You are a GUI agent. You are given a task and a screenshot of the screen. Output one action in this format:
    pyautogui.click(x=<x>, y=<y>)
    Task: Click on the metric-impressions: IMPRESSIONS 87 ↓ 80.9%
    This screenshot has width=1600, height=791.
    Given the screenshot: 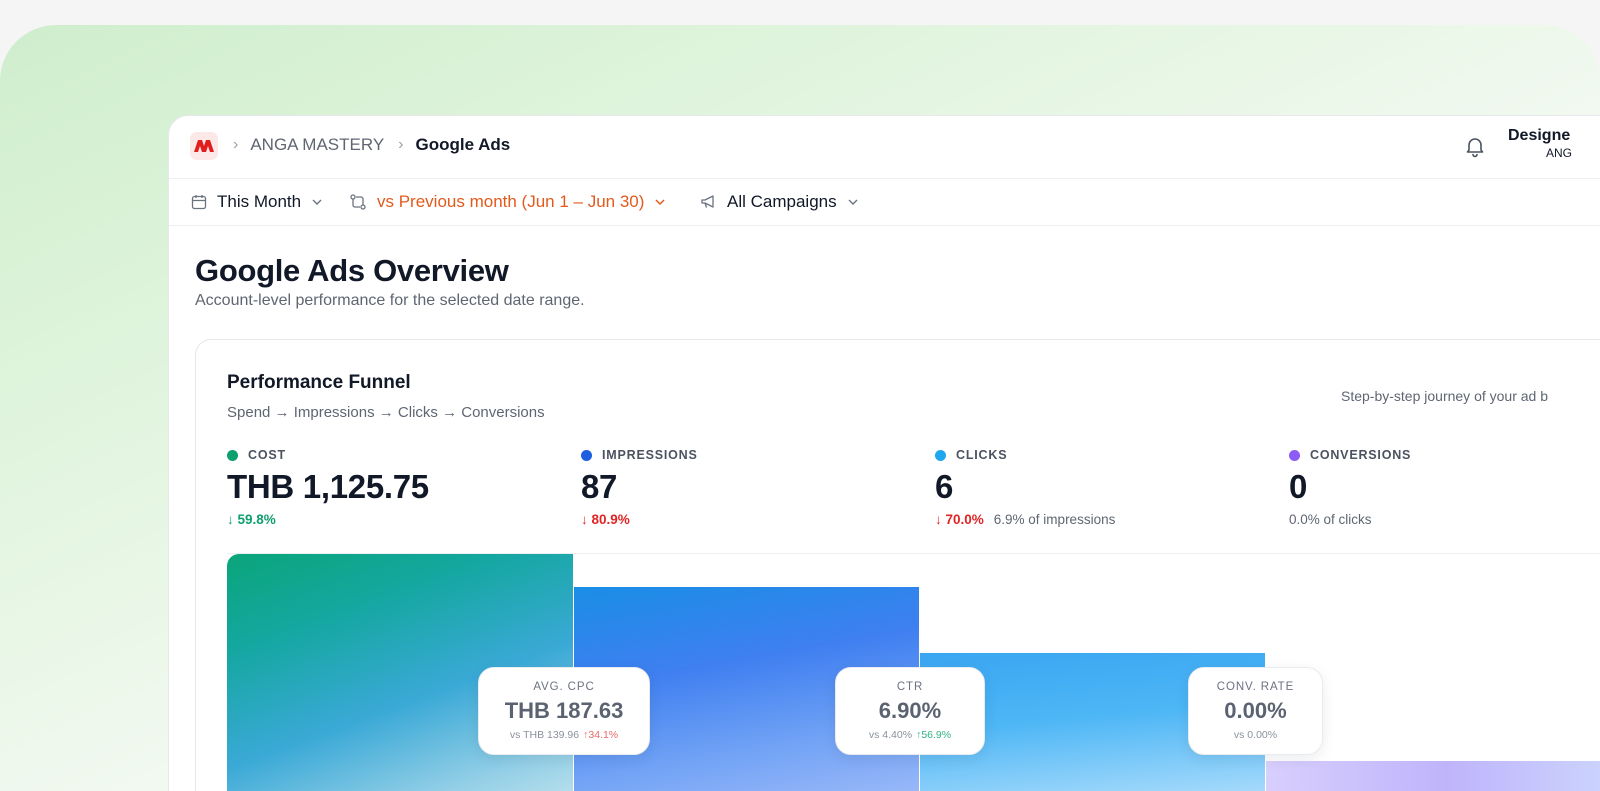 What is the action you would take?
    pyautogui.click(x=639, y=487)
    